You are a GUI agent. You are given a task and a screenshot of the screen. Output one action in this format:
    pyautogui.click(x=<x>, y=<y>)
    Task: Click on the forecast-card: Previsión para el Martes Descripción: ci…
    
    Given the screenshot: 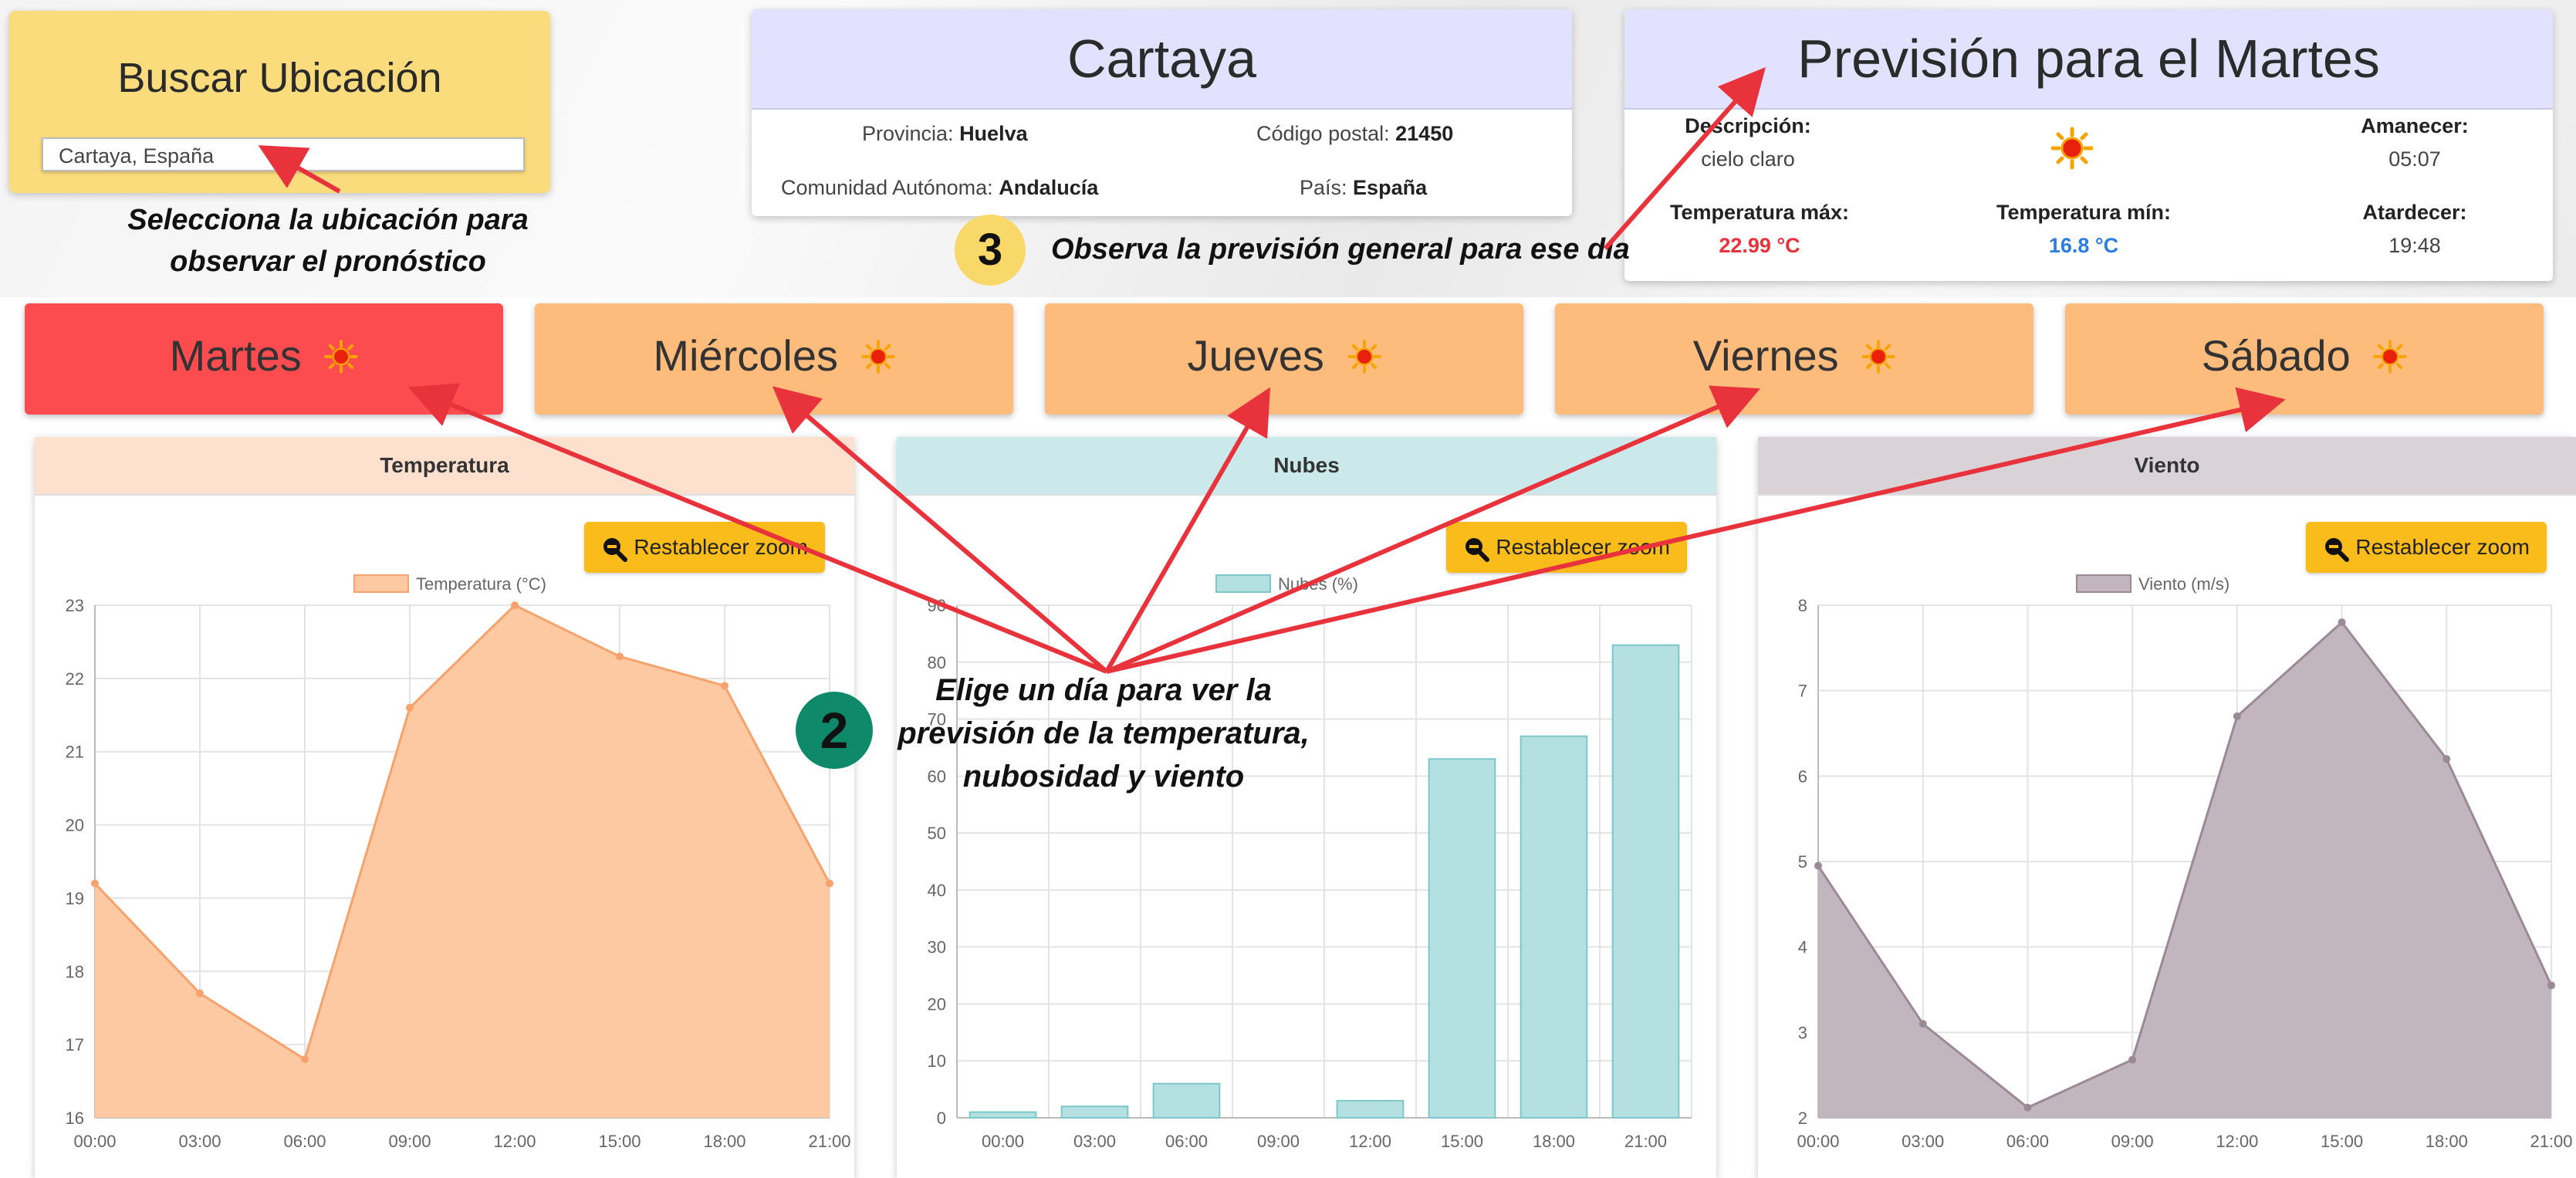 What is the action you would take?
    pyautogui.click(x=2088, y=145)
    